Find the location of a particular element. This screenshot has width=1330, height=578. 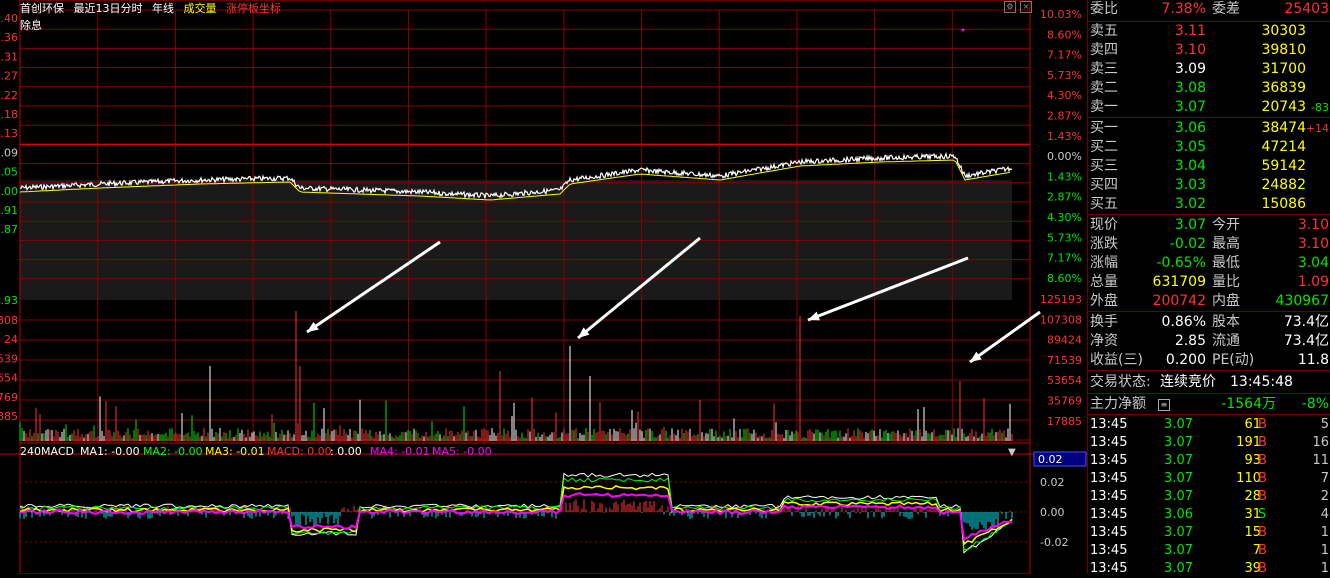

quote-label: 外盘 is located at coordinates (1104, 301).